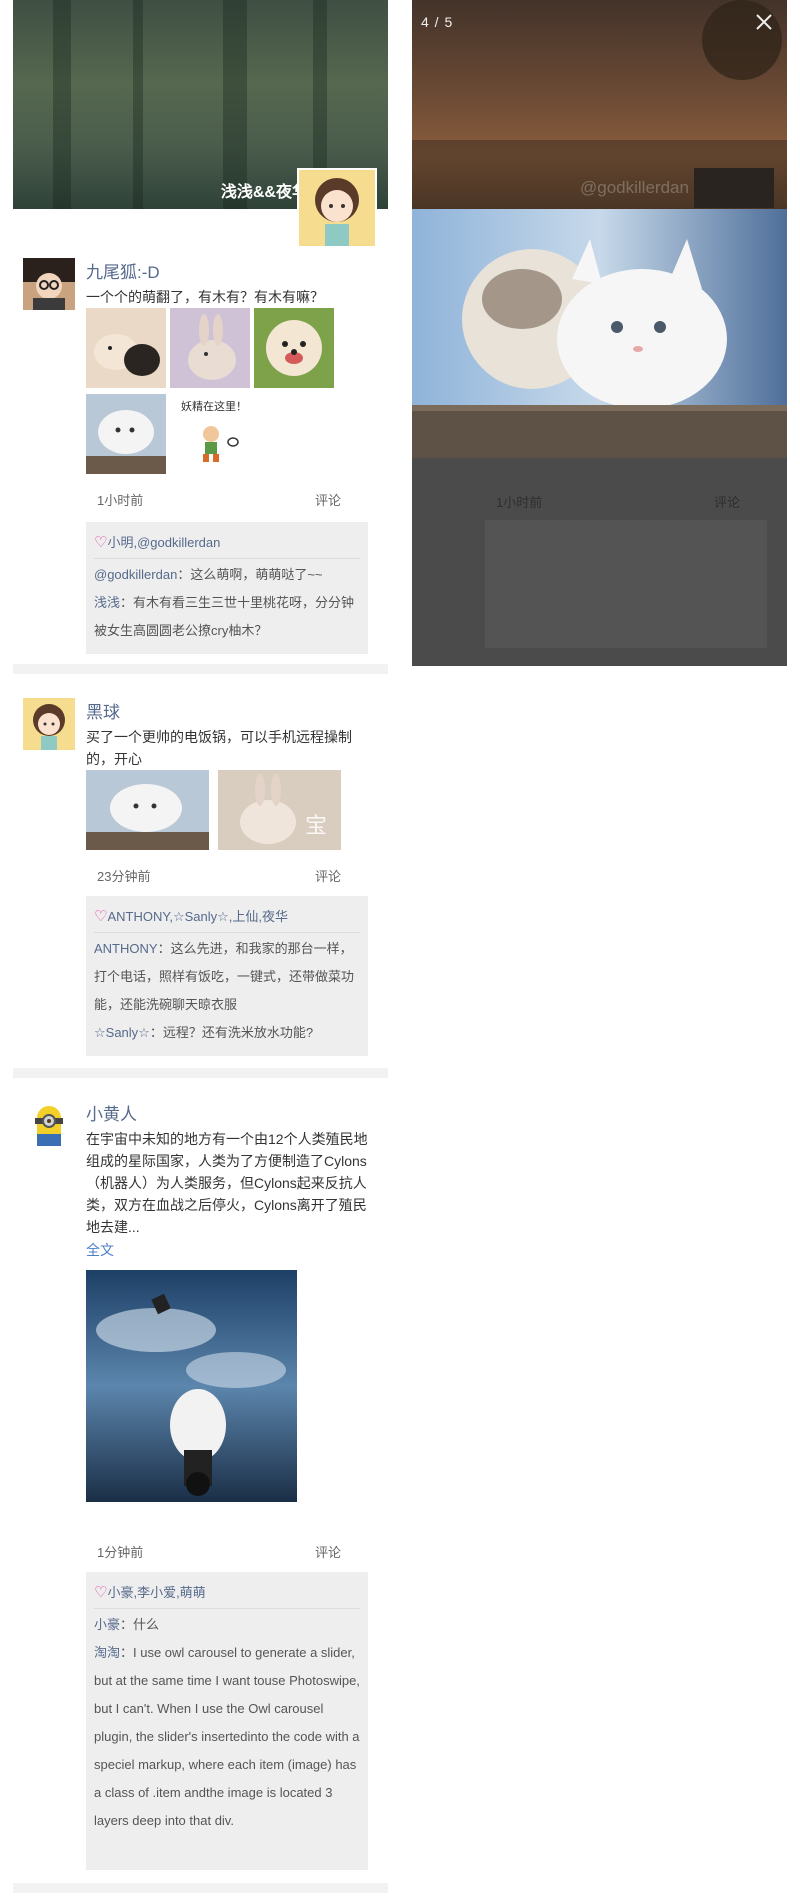 The image size is (800, 1896). What do you see at coordinates (205, 297) in the screenshot?
I see `post-text: 一个个的萌翻了，有木有？有木有嘛？` at bounding box center [205, 297].